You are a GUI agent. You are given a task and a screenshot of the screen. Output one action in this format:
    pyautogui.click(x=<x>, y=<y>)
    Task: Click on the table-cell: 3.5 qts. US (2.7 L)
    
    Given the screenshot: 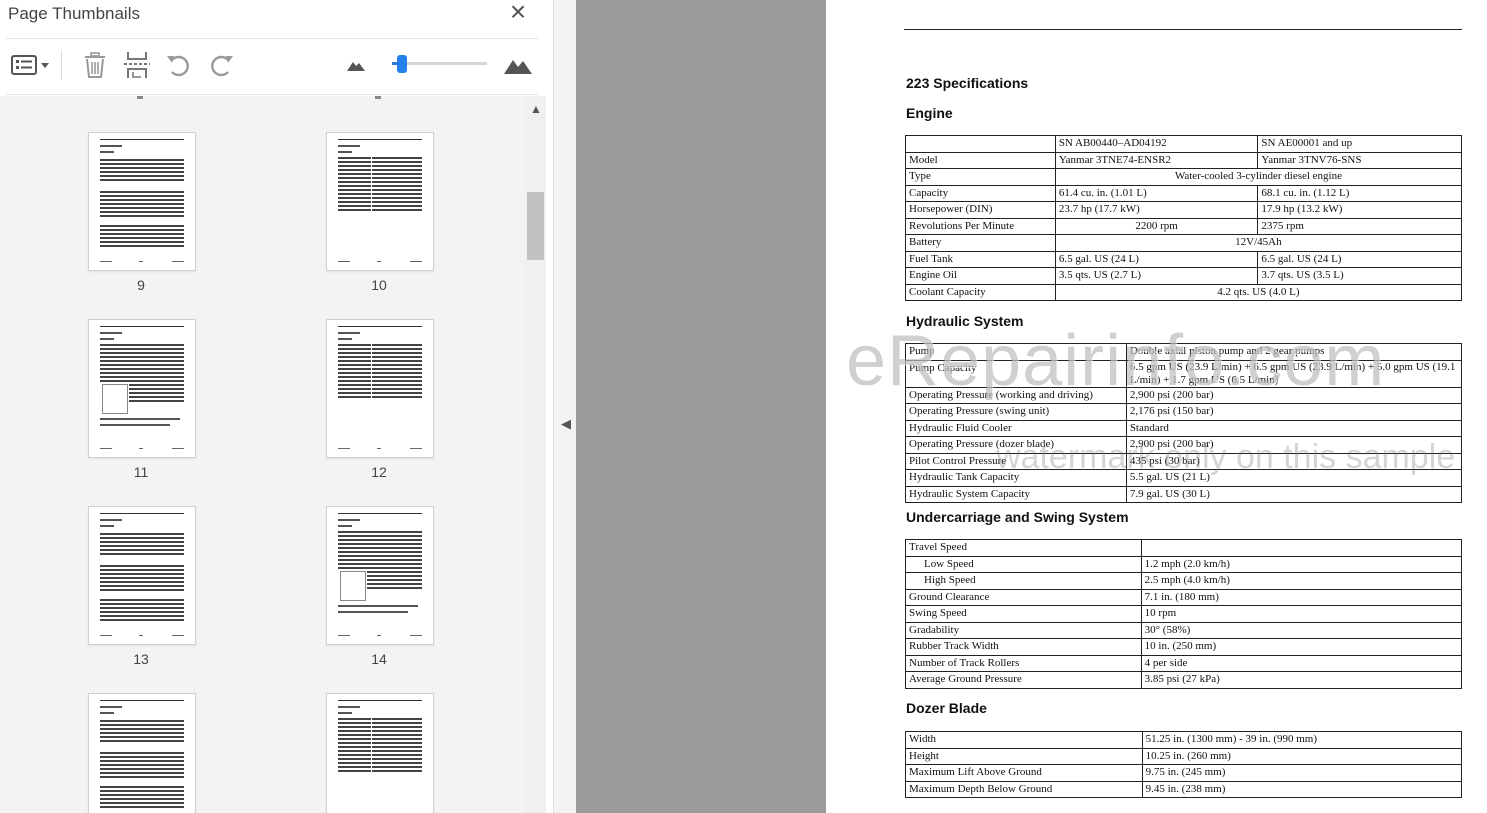 What is the action you would take?
    pyautogui.click(x=1156, y=276)
    